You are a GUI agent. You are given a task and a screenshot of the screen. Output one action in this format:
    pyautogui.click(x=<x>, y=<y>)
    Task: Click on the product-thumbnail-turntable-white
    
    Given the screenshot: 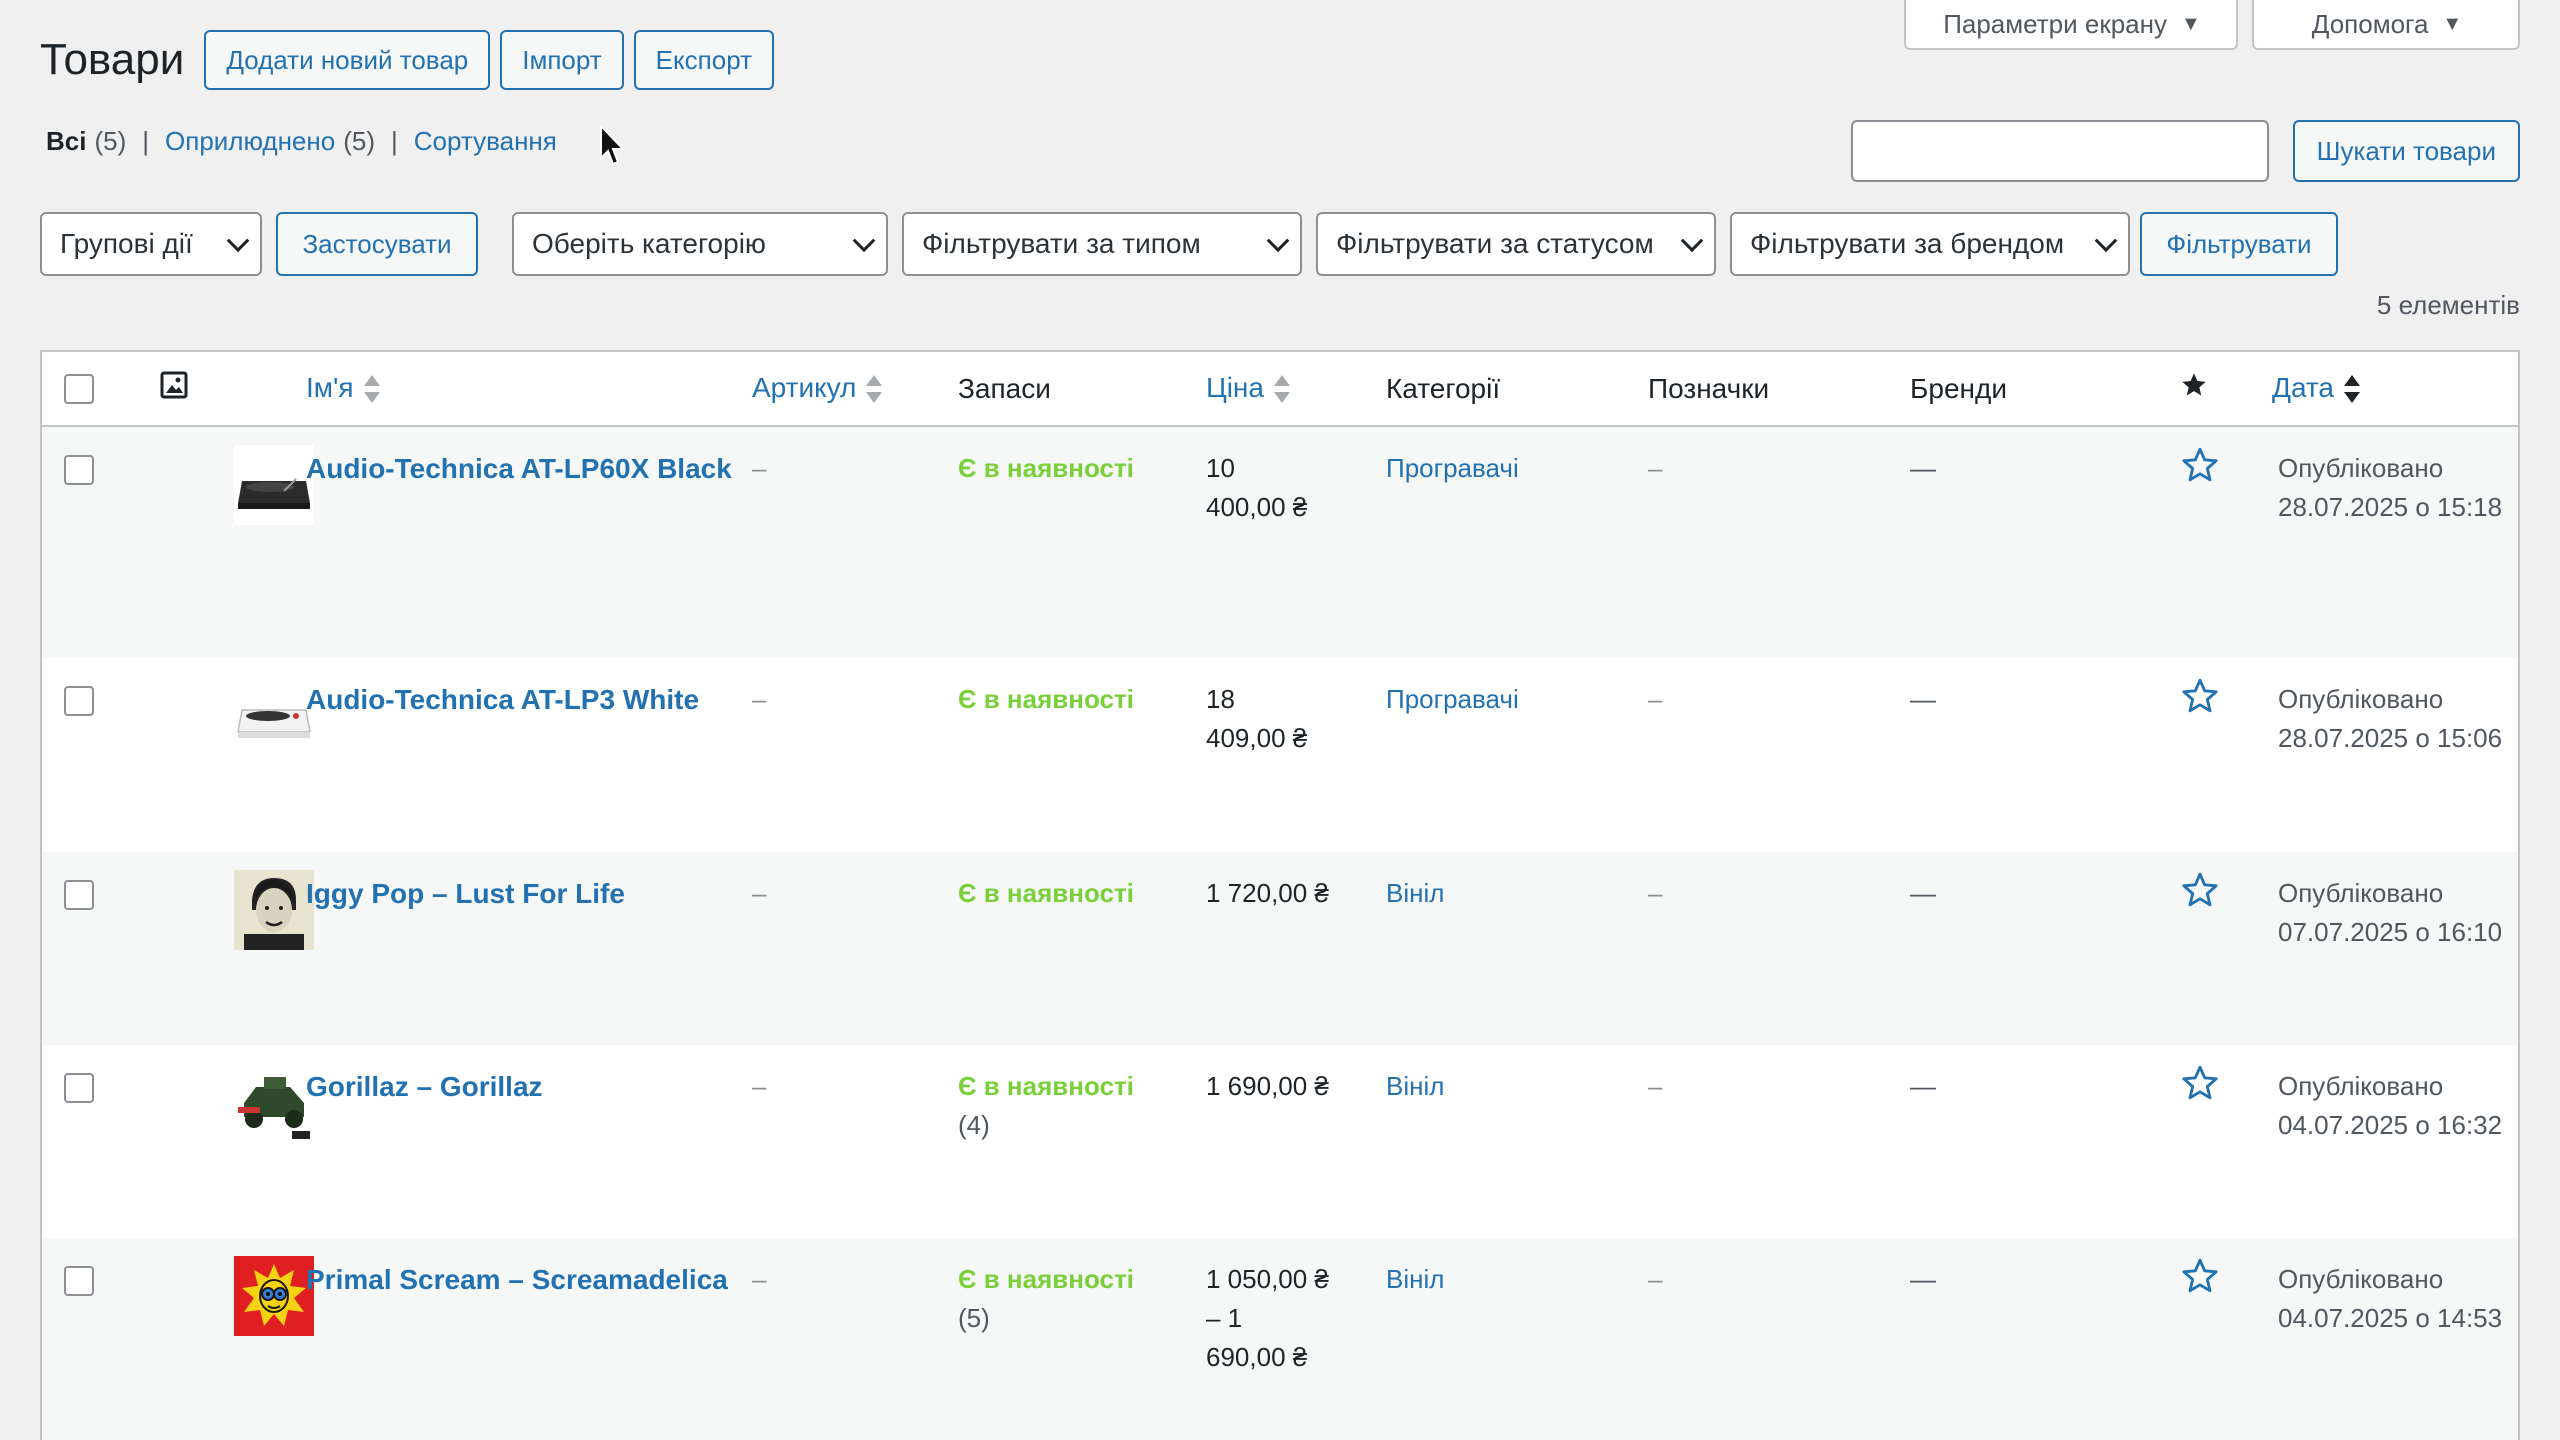 What is the action you would take?
    pyautogui.click(x=274, y=716)
    